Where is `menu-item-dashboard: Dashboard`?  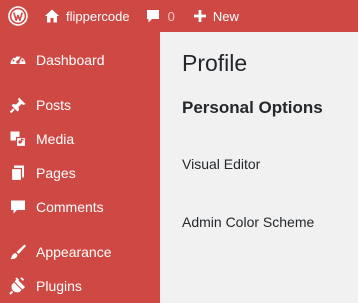
menu-item-dashboard: Dashboard is located at coordinates (80, 60).